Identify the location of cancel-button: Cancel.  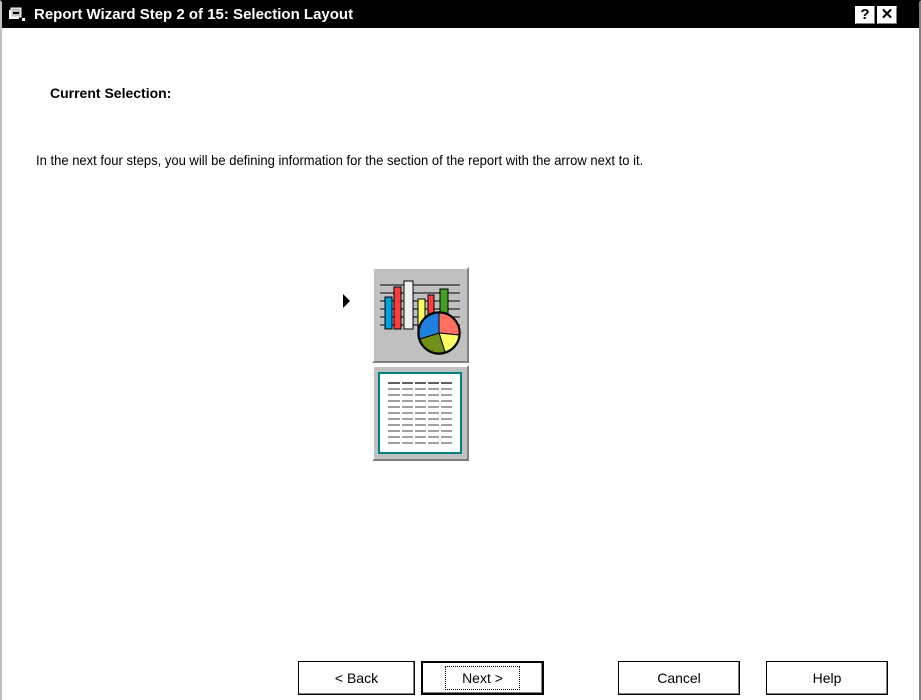
(679, 678).